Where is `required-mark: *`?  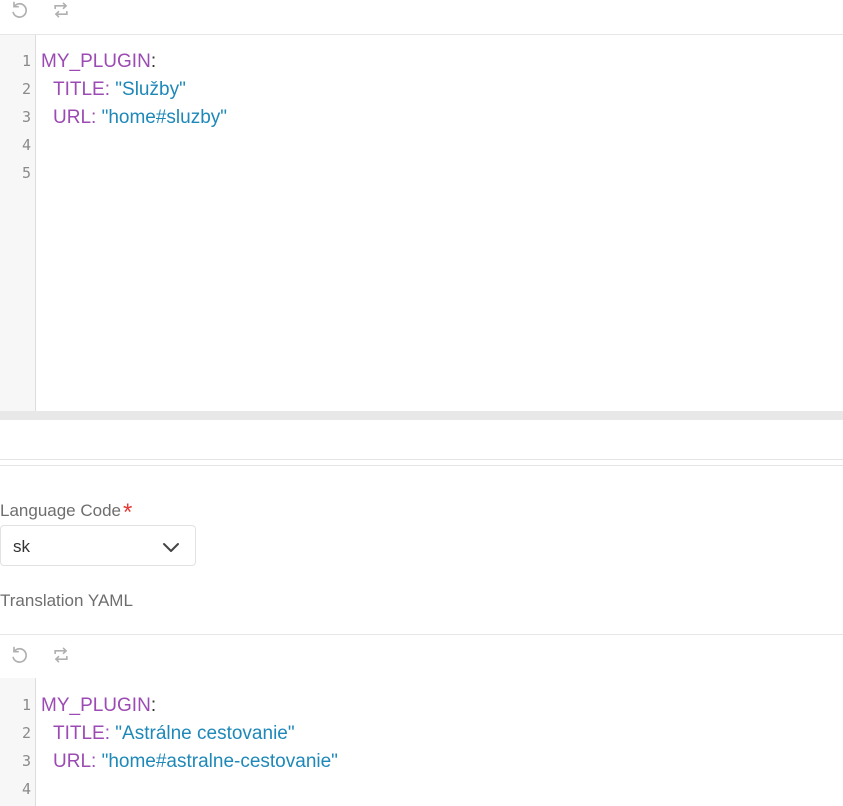
required-mark: * is located at coordinates (128, 512).